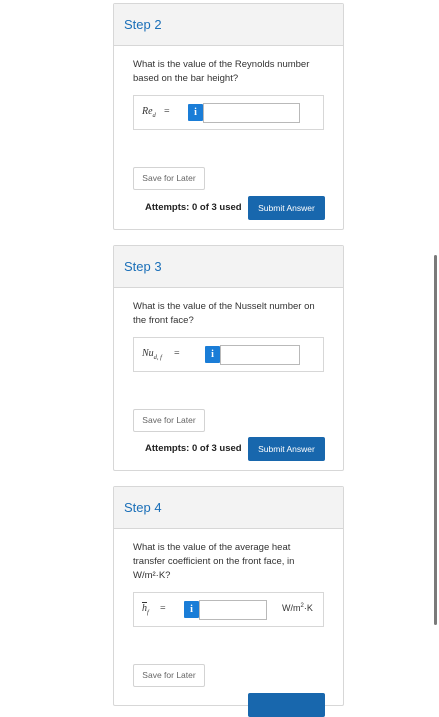 The height and width of the screenshot is (717, 439). I want to click on step-4-header: Step 4, so click(228, 508).